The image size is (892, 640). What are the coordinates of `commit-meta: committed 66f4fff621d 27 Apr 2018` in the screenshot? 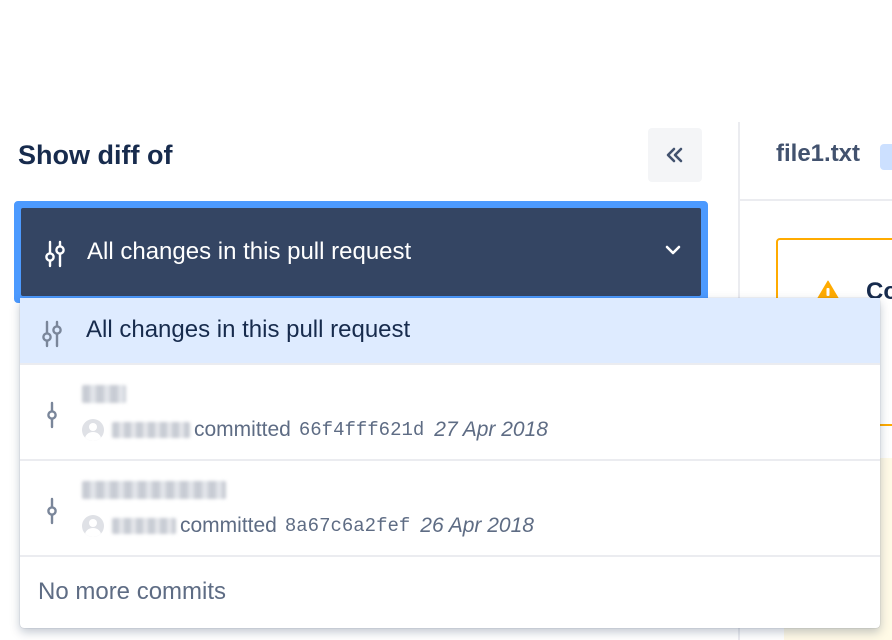 It's located at (315, 430).